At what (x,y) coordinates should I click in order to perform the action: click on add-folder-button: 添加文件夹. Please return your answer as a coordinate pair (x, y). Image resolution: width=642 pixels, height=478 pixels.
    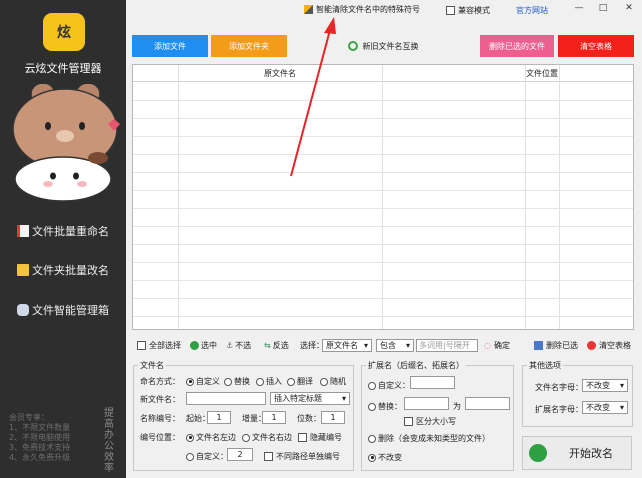
    Looking at the image, I should click on (249, 46).